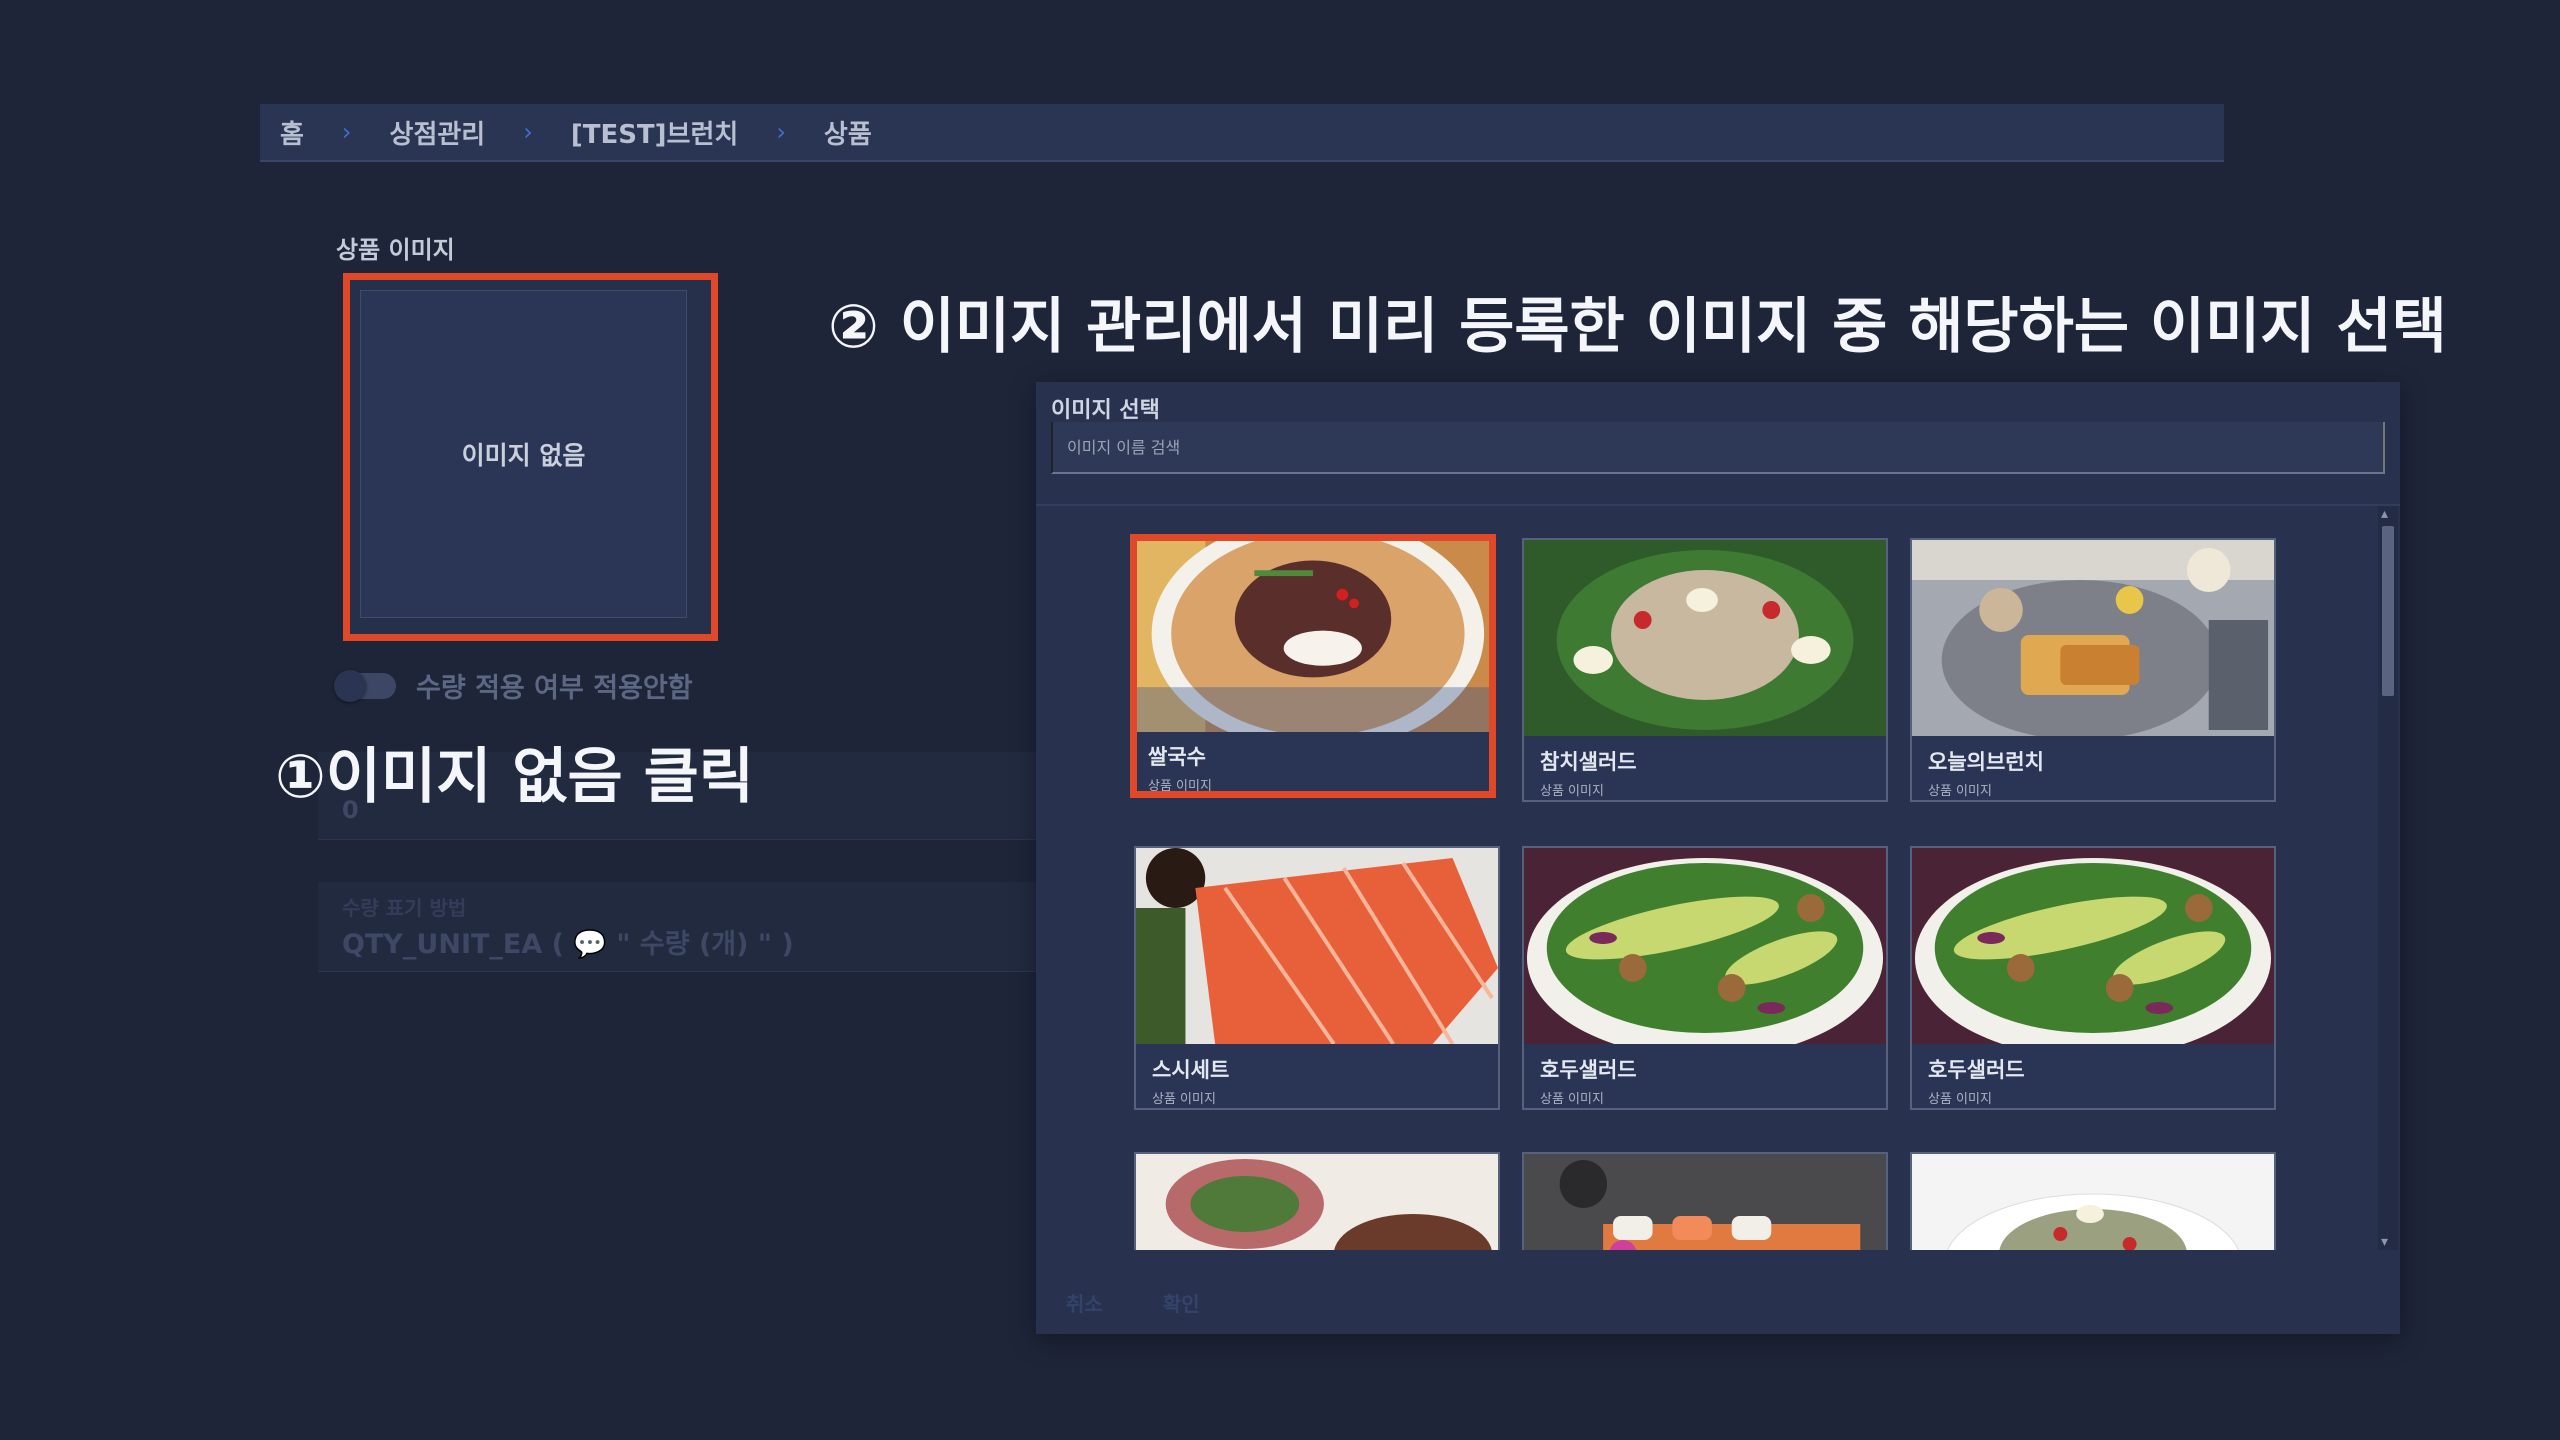  I want to click on dialog-scrollbar: ▴ ▾, so click(2388, 878).